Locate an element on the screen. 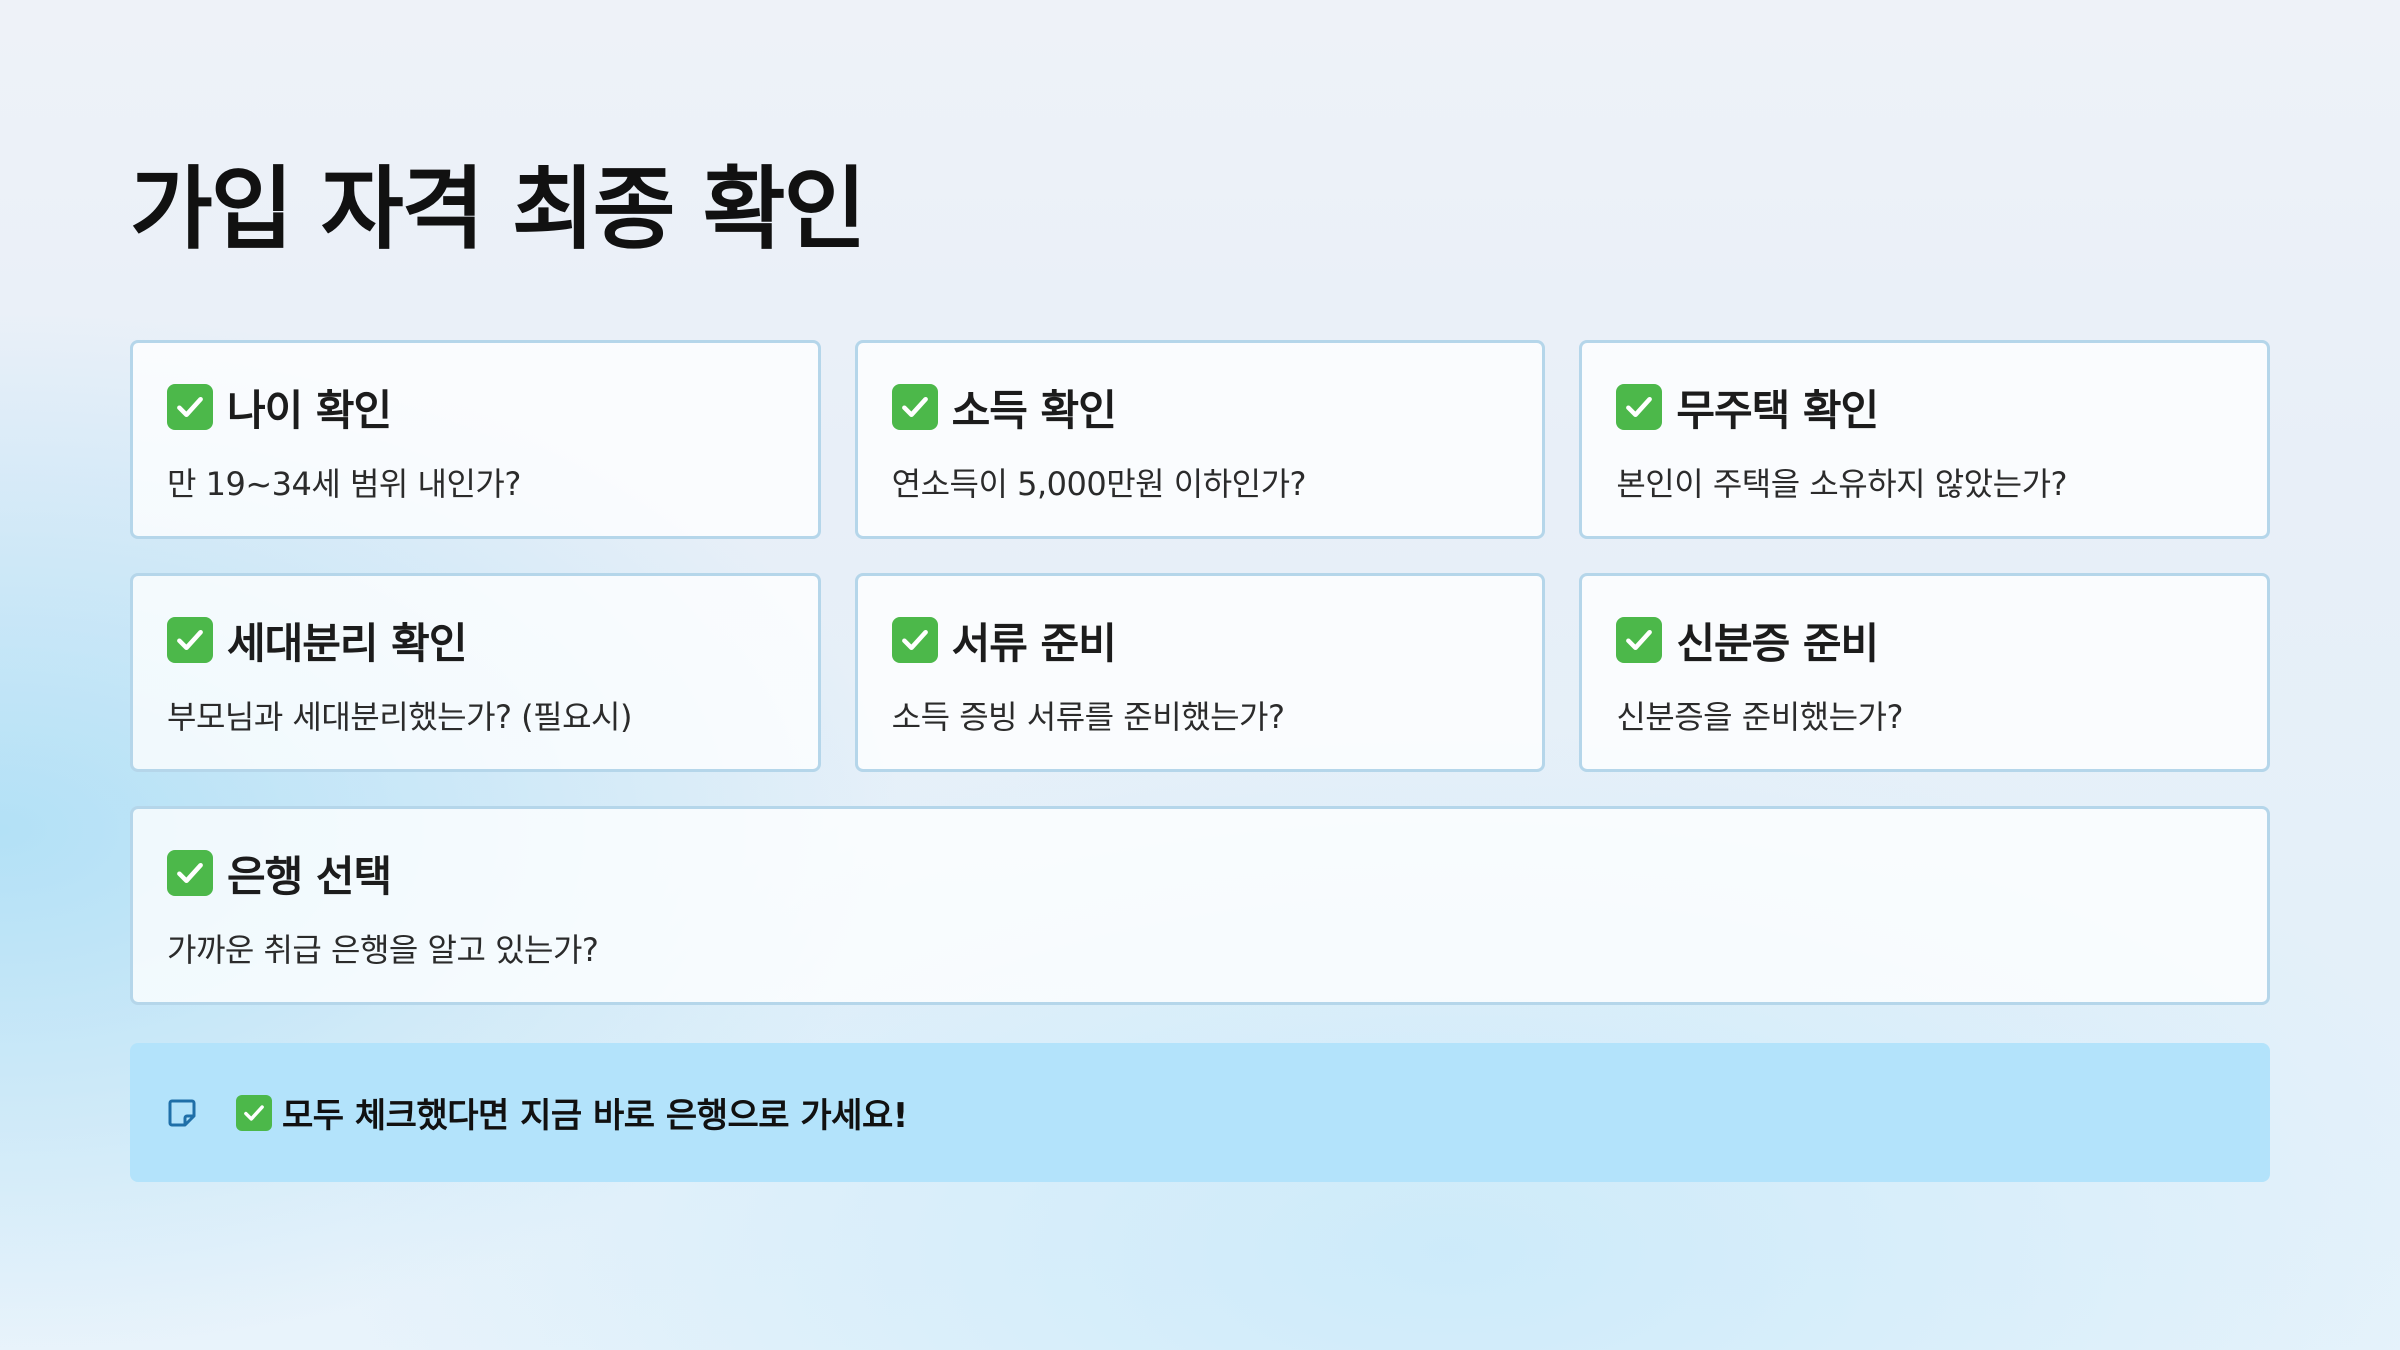  card-header: 무주택 확인 is located at coordinates (1924, 407).